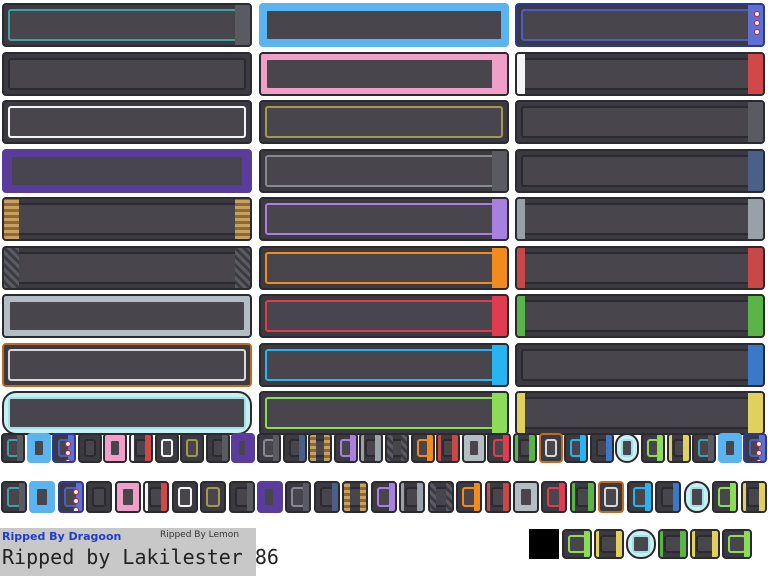 The height and width of the screenshot is (576, 768). I want to click on small-tile-a-22-inner, so click(551, 448).